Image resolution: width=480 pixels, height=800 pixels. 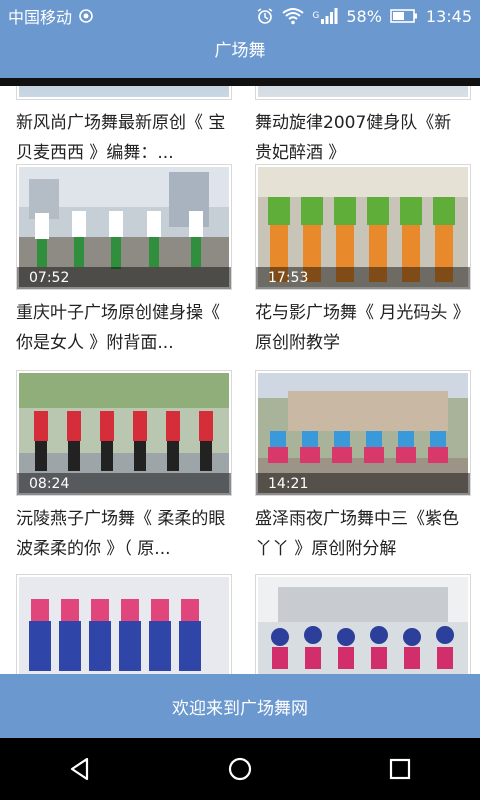 I want to click on cell-signal-icon: G, so click(x=325, y=16).